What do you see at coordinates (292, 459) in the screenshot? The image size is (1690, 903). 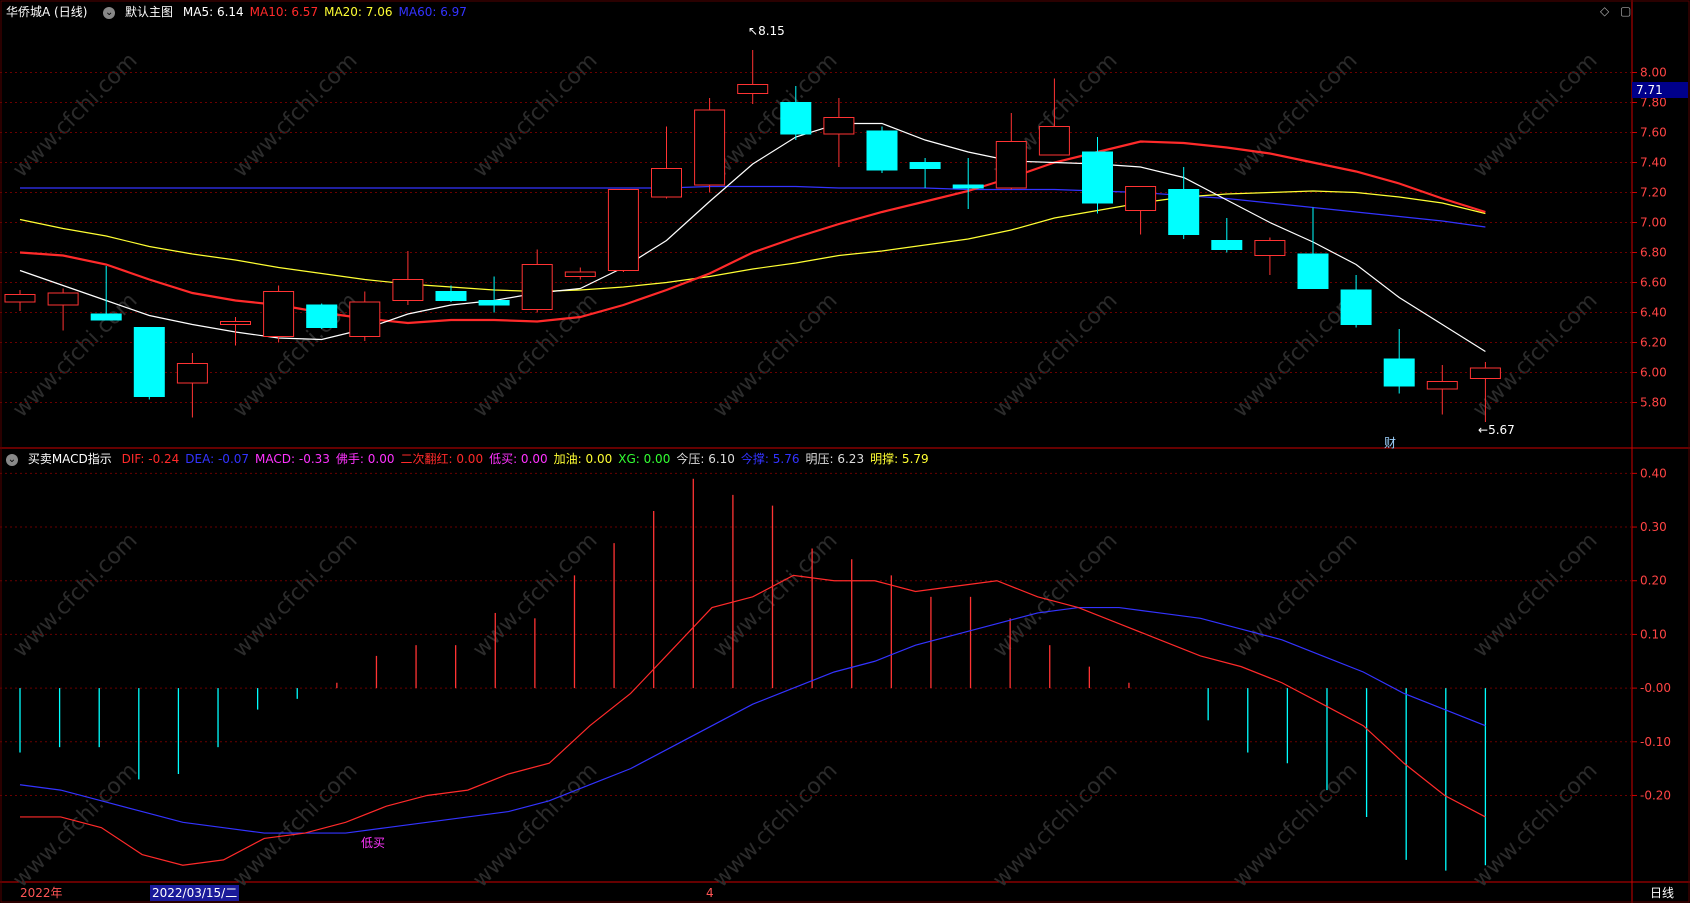 I see `sub-legend-item: MACD: -0.33` at bounding box center [292, 459].